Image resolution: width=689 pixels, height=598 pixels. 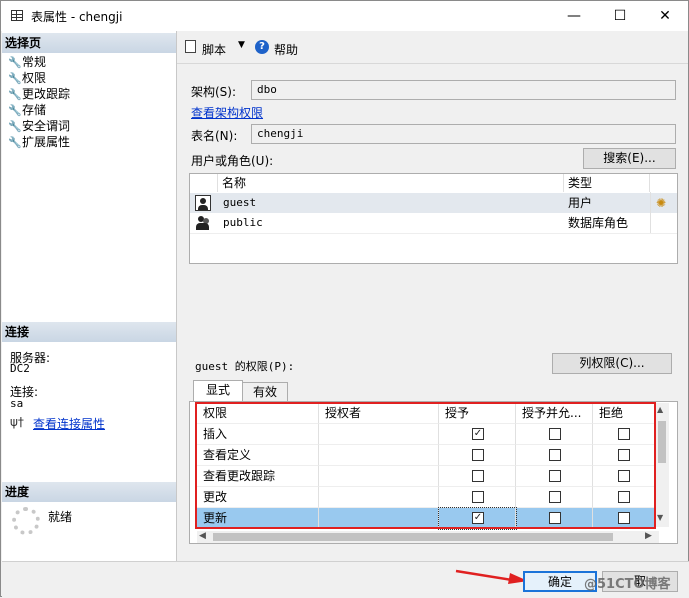 I want to click on permissions-label: guest 的权限(P):, so click(x=245, y=366).